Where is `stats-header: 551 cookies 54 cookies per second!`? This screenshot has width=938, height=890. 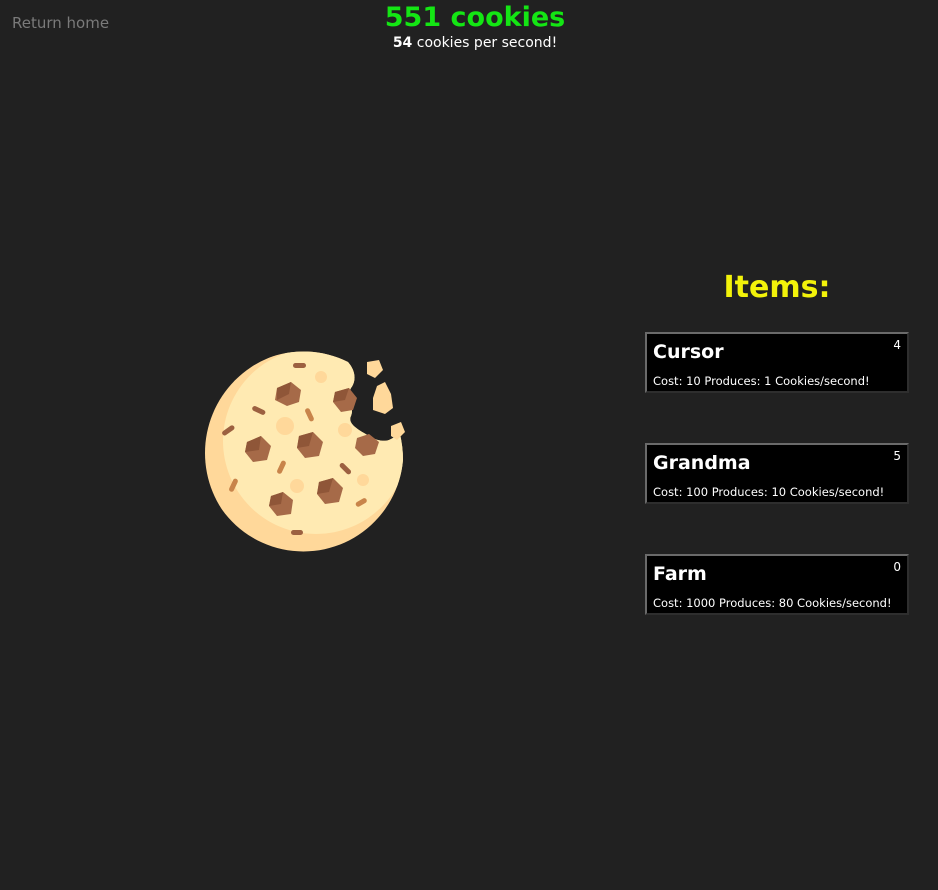 stats-header: 551 cookies 54 cookies per second! is located at coordinates (469, 26).